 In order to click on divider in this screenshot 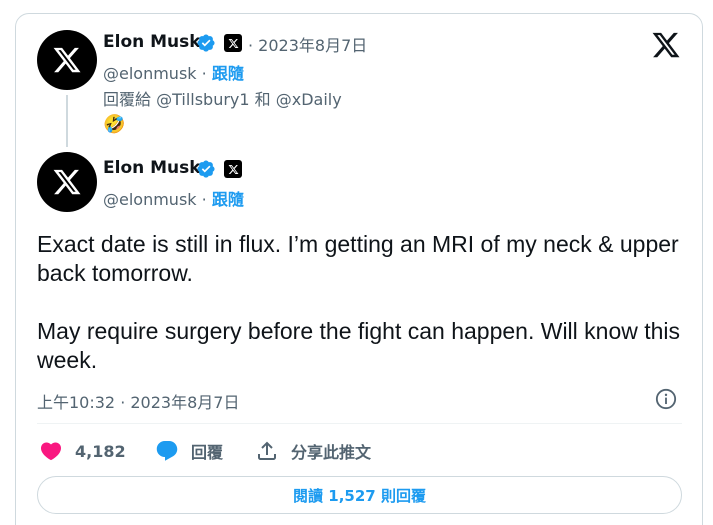, I will do `click(359, 423)`.